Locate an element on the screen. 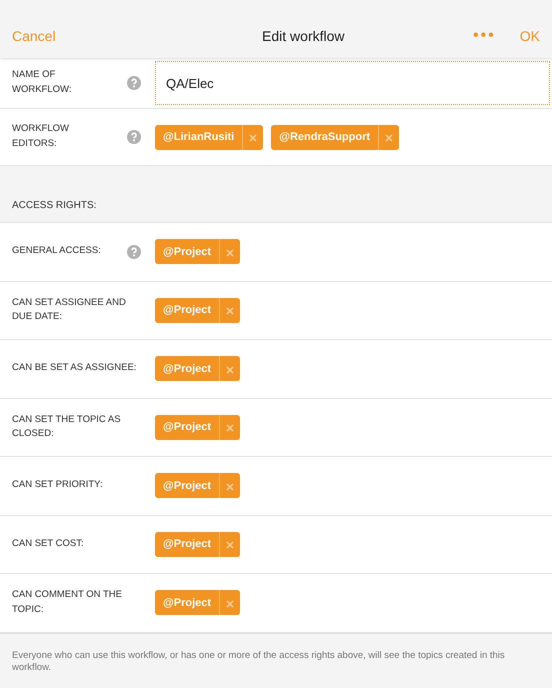 Image resolution: width=552 pixels, height=688 pixels. name-input: QA/Elec is located at coordinates (352, 83).